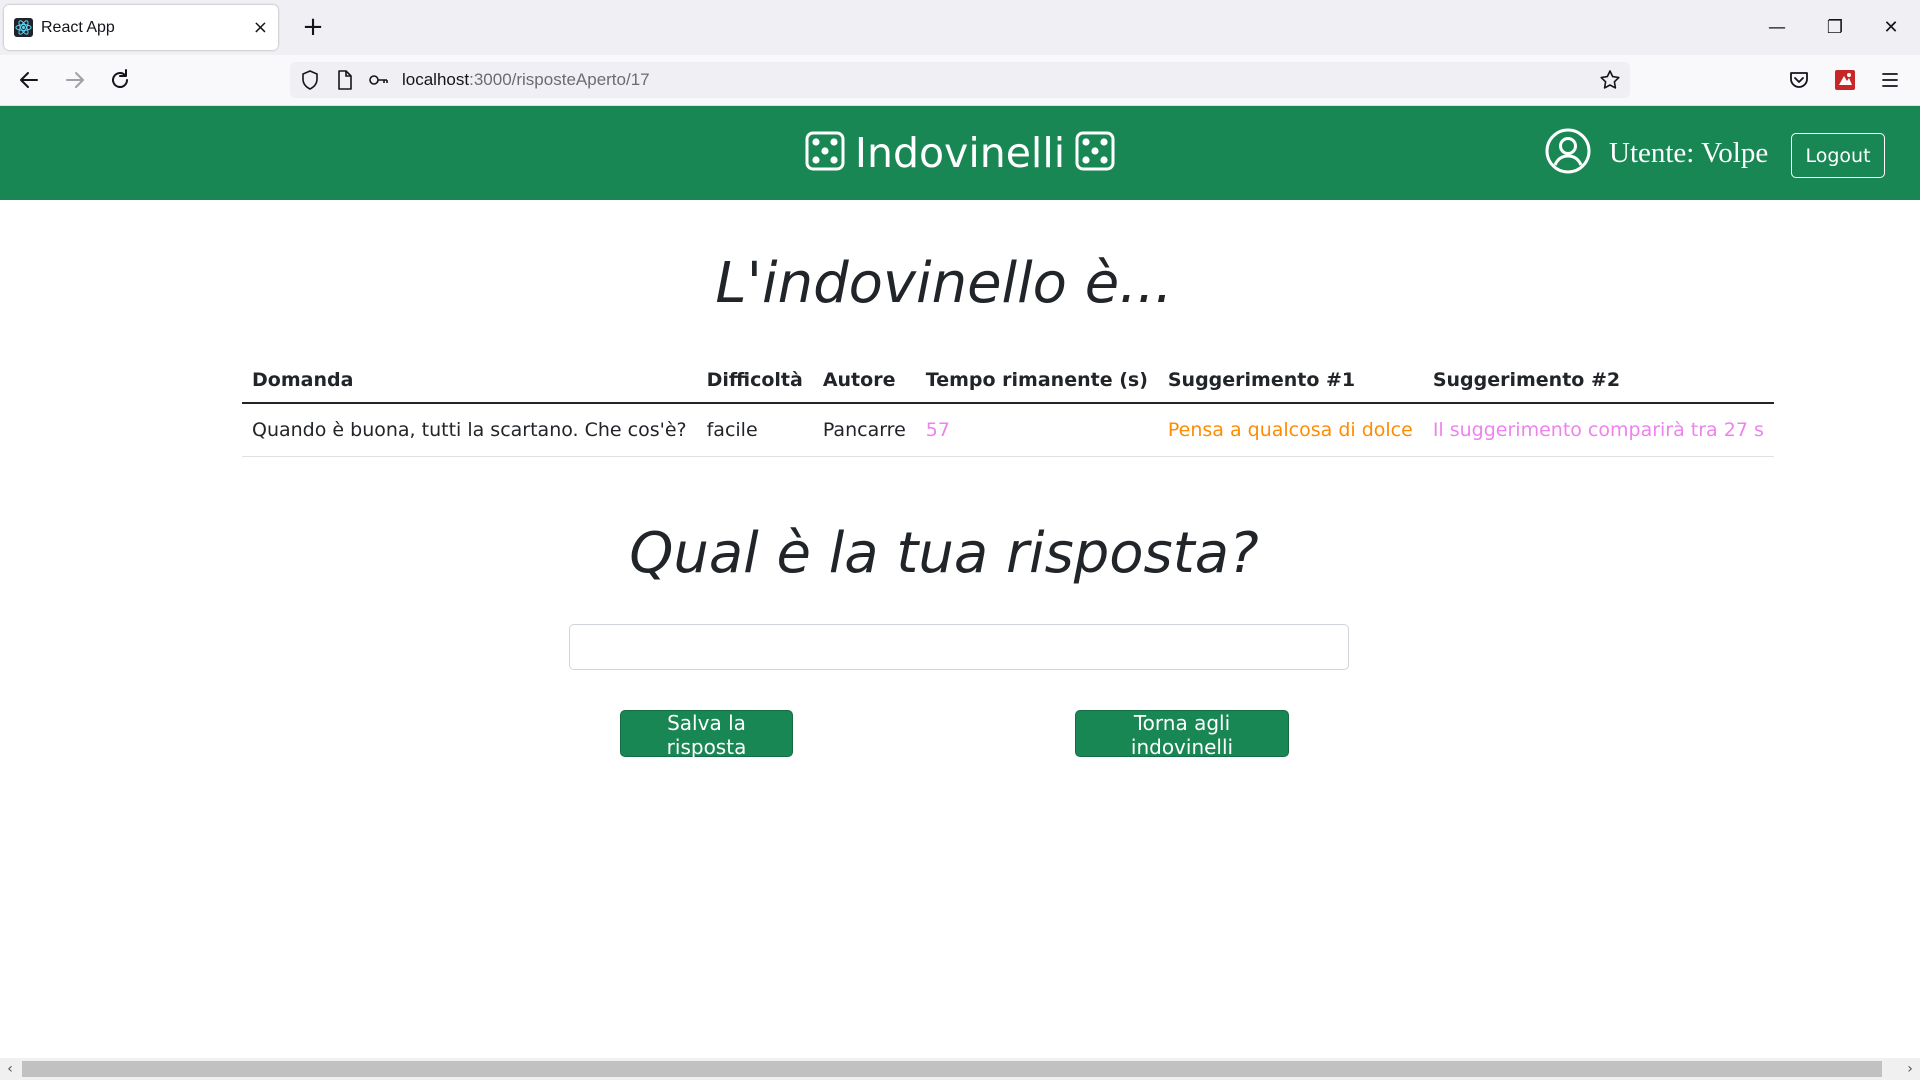 The image size is (1920, 1080). I want to click on key-icon, so click(378, 80).